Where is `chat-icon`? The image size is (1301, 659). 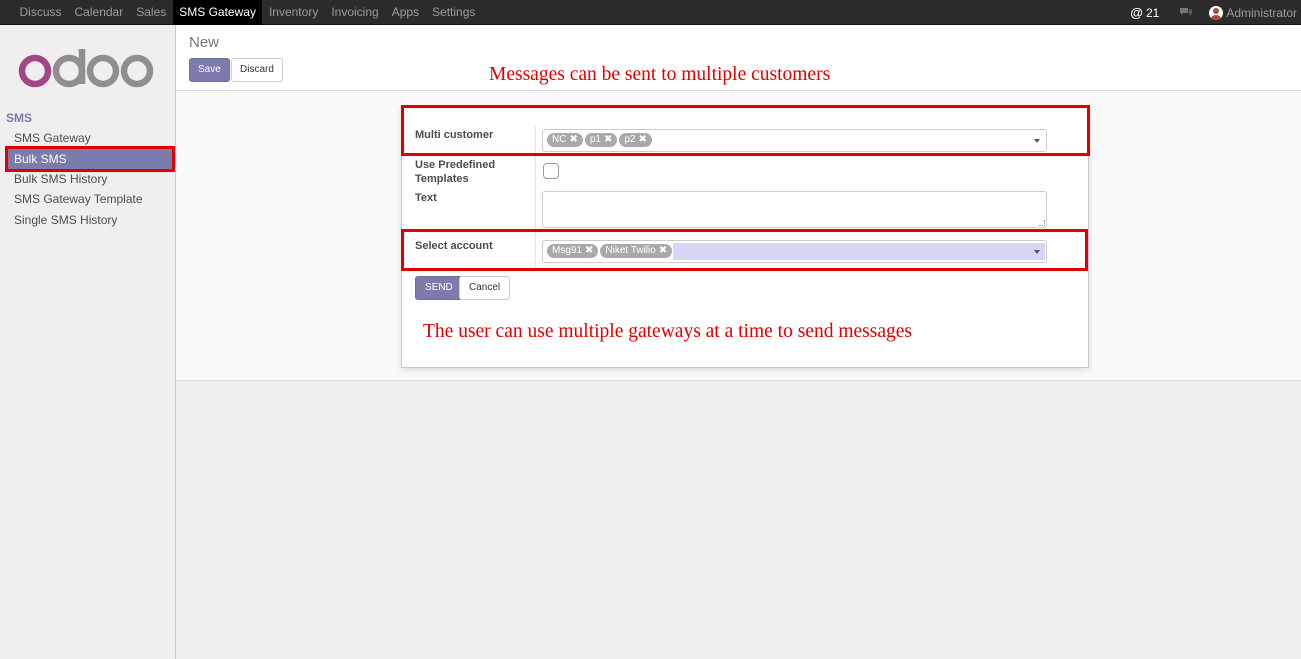 chat-icon is located at coordinates (1186, 11).